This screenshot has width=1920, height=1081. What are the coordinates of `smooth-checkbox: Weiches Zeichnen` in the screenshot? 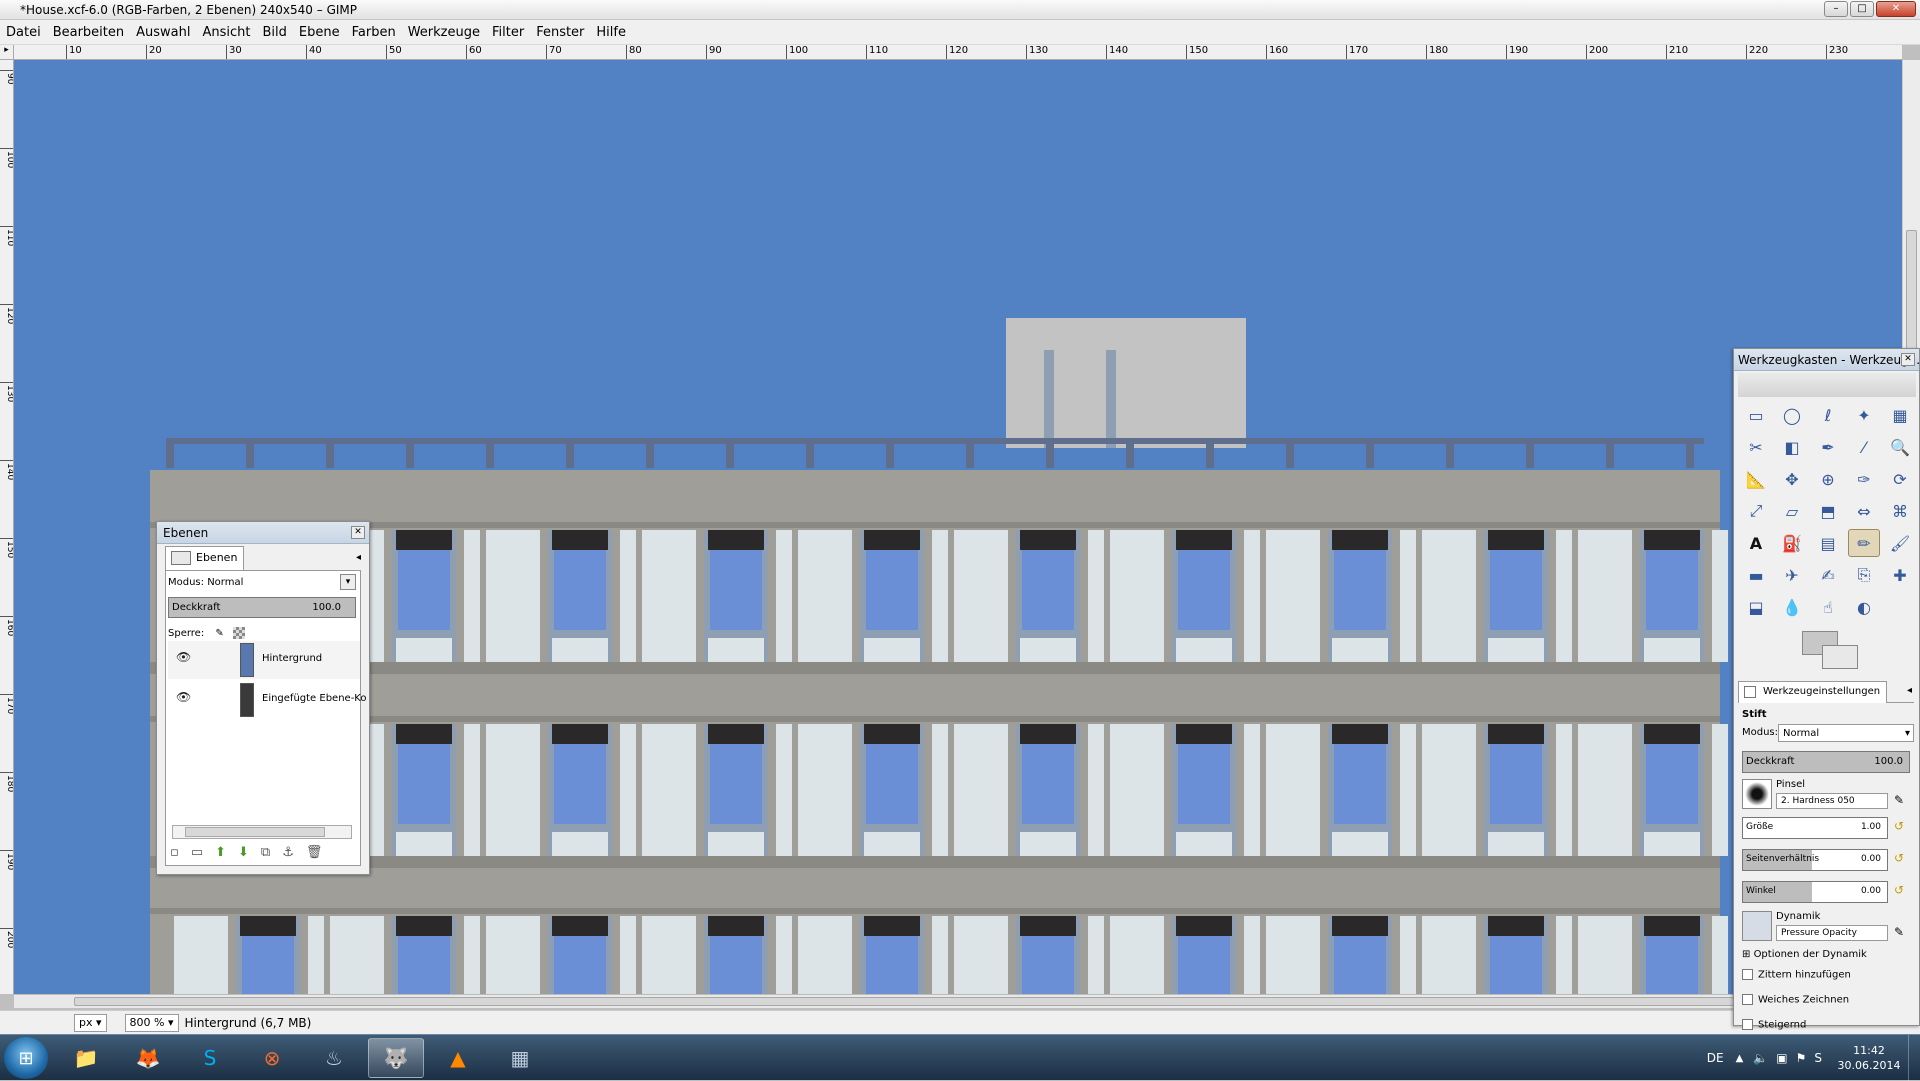 It's located at (1795, 1000).